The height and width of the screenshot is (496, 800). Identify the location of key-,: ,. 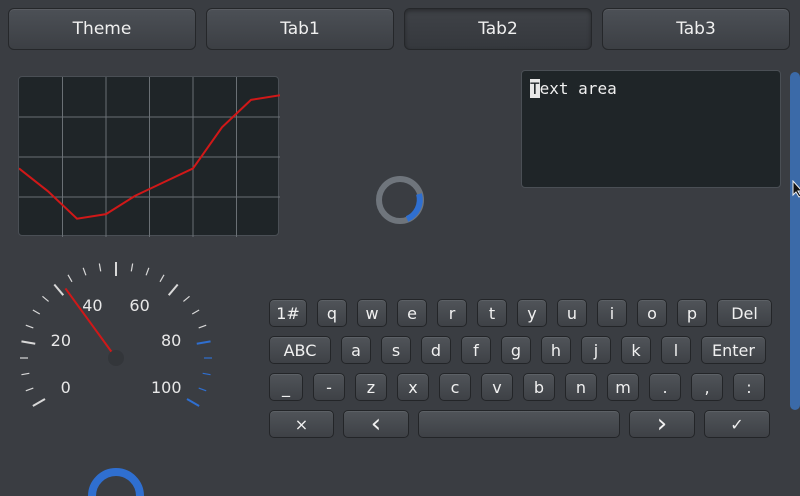
(707, 387).